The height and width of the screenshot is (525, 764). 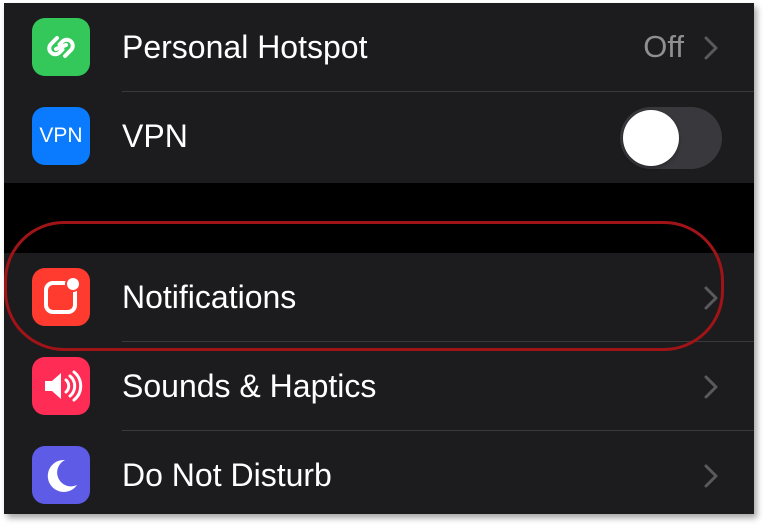 What do you see at coordinates (61, 297) in the screenshot?
I see `notifications-icon` at bounding box center [61, 297].